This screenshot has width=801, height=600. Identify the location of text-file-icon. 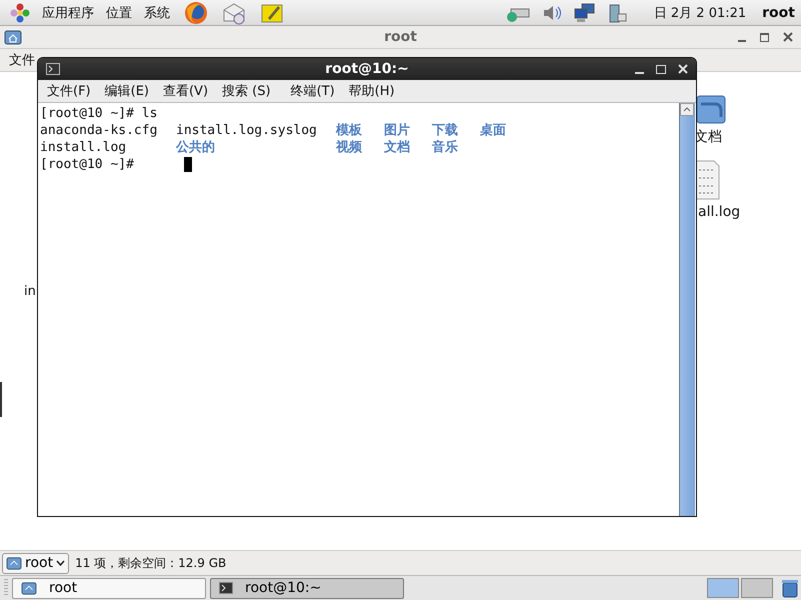
(708, 180).